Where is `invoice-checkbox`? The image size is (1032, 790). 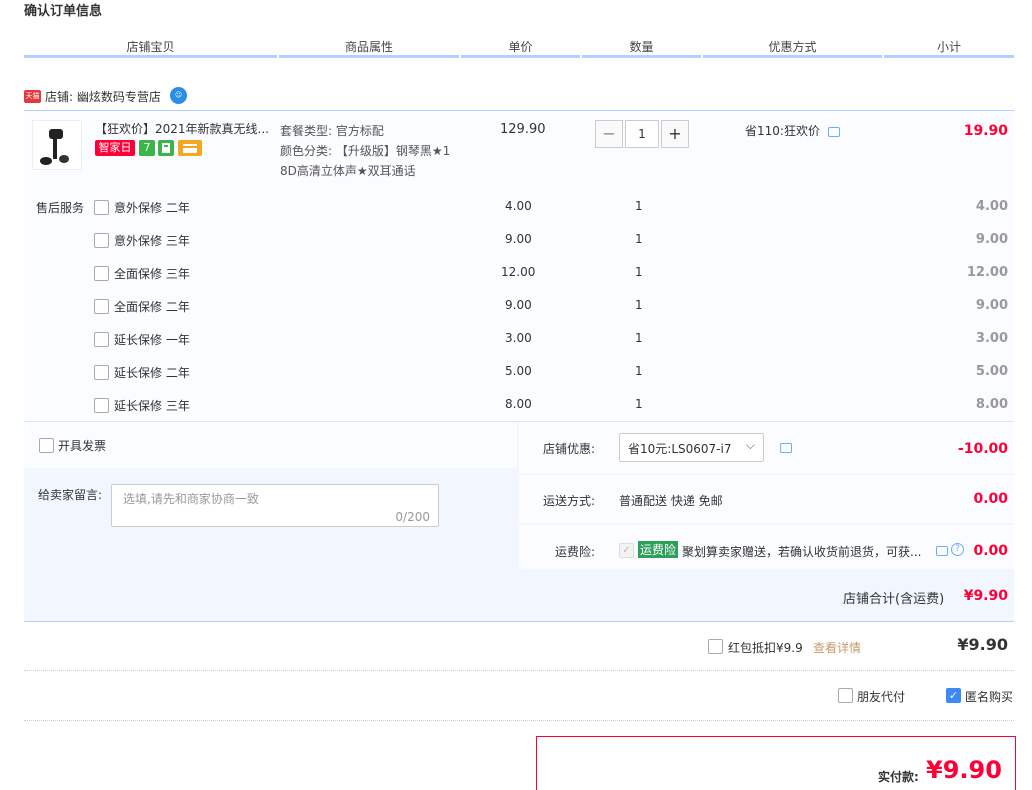
invoice-checkbox is located at coordinates (46, 445).